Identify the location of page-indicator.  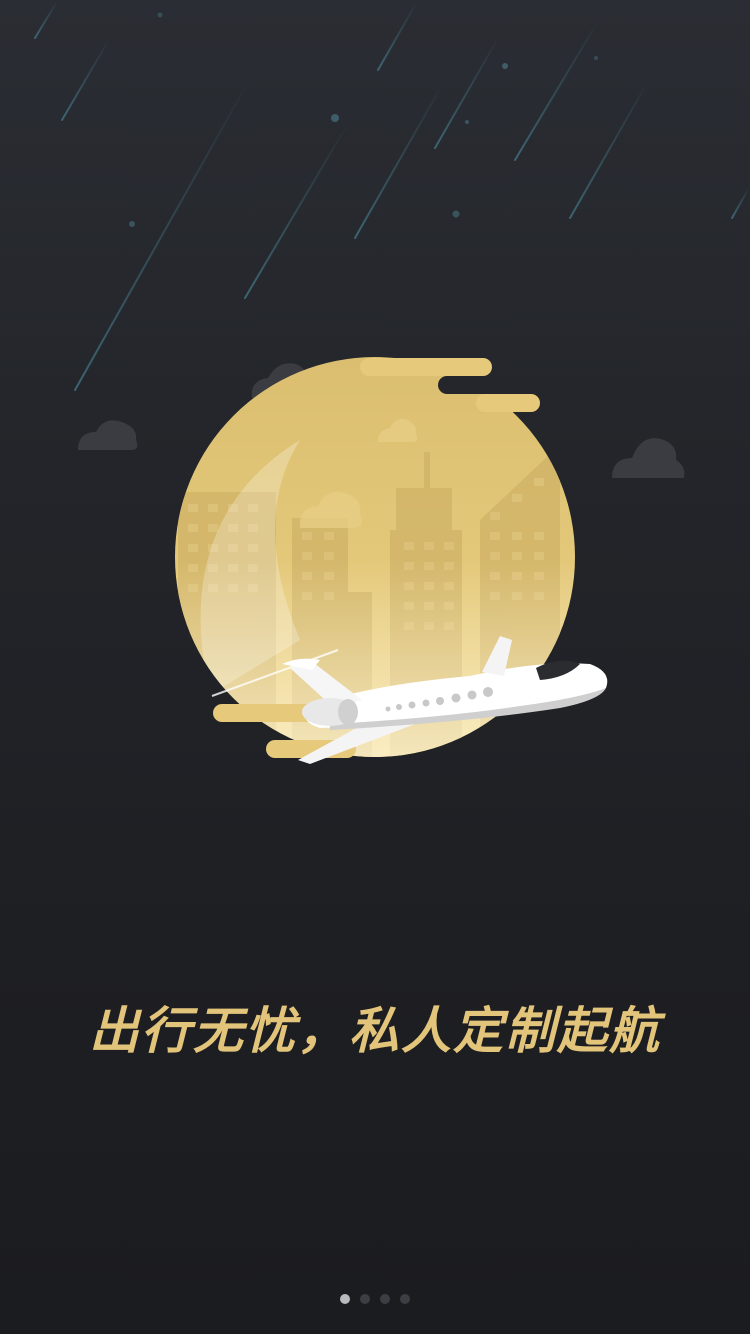
(375, 1299).